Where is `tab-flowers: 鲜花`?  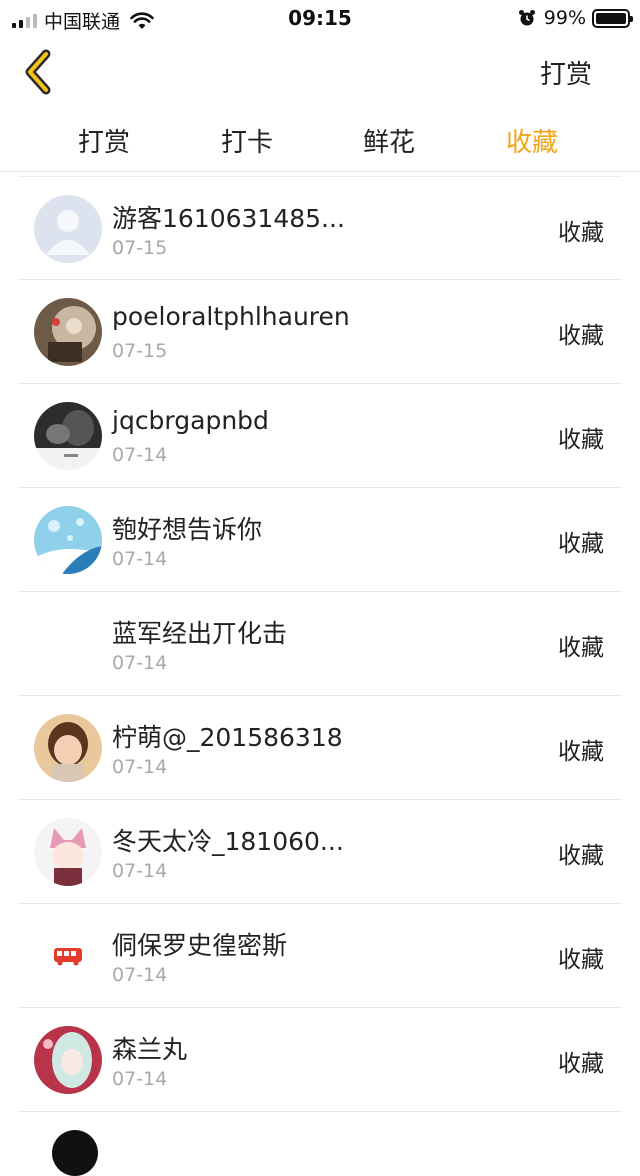 tab-flowers: 鲜花 is located at coordinates (389, 140).